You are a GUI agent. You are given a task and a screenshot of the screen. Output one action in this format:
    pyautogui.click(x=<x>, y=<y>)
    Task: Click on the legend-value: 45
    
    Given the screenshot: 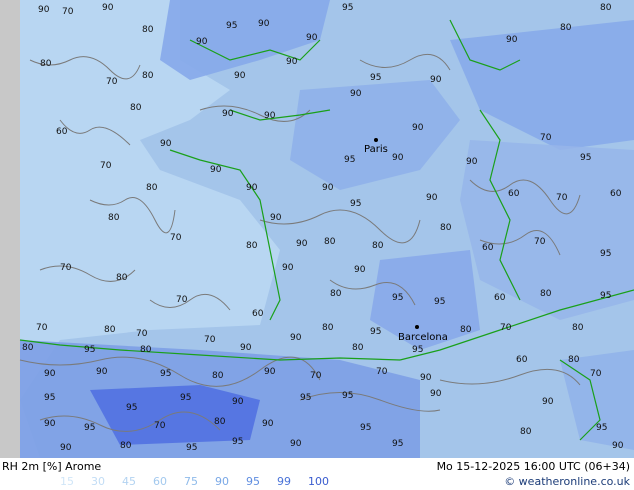 What is the action you would take?
    pyautogui.click(x=129, y=481)
    